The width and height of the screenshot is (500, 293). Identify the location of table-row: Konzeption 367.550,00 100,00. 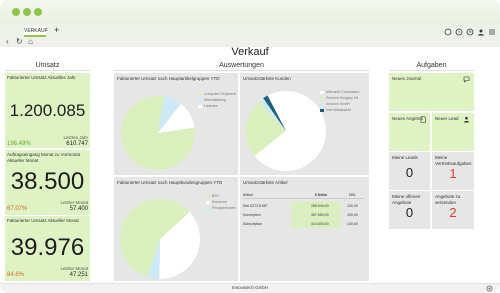
(303, 214).